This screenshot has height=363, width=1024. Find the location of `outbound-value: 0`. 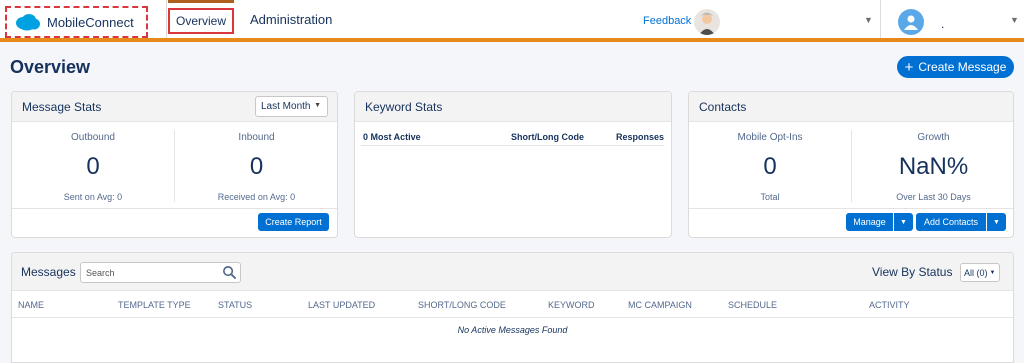

outbound-value: 0 is located at coordinates (93, 166).